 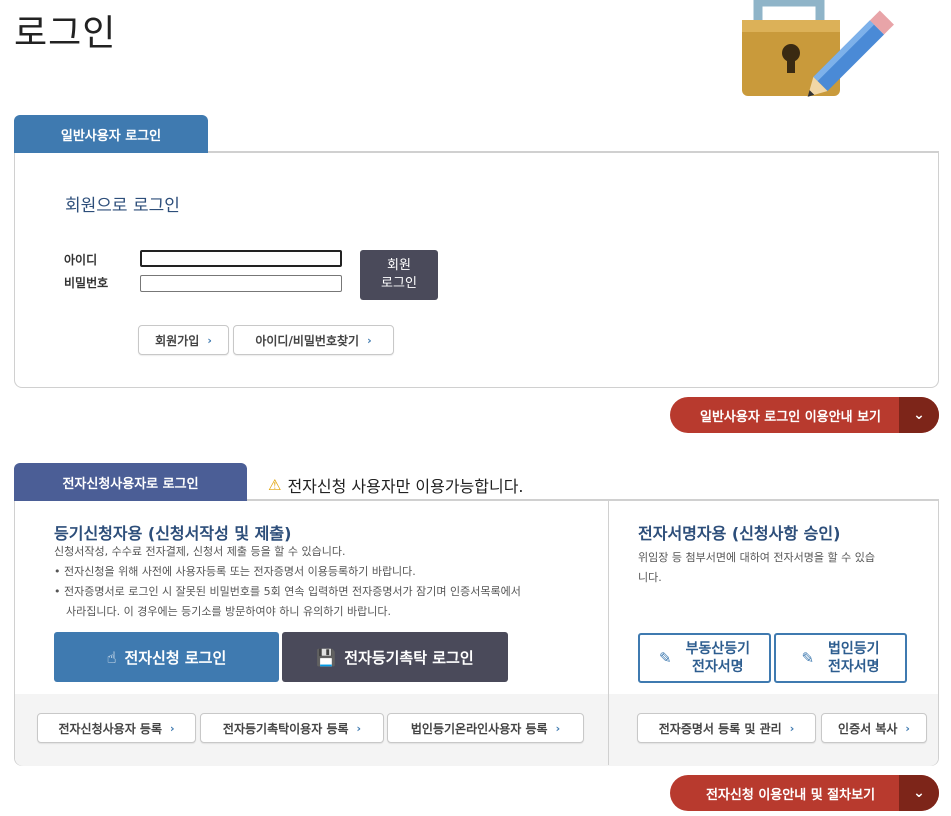 I want to click on e-trust-login-button: 💾 전자등기촉탁 로그인, so click(x=395, y=657).